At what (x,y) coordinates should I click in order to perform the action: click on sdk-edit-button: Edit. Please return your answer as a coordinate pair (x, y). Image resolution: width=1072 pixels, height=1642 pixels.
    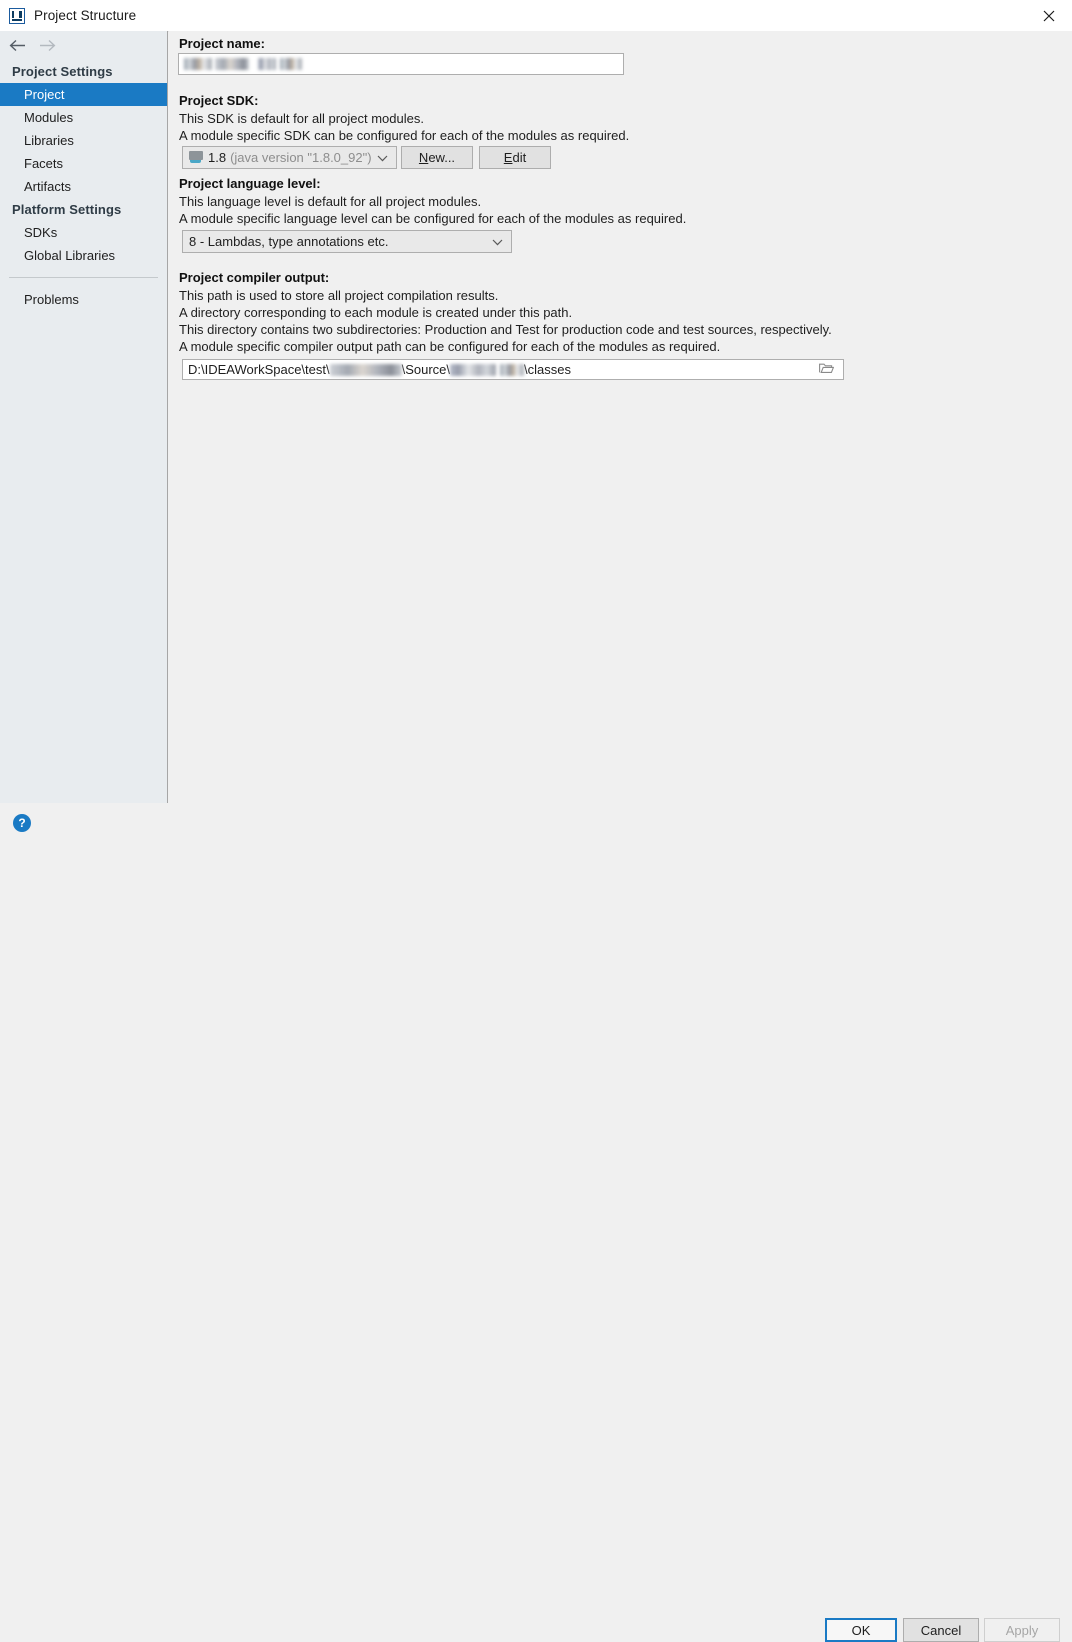
    Looking at the image, I should click on (515, 157).